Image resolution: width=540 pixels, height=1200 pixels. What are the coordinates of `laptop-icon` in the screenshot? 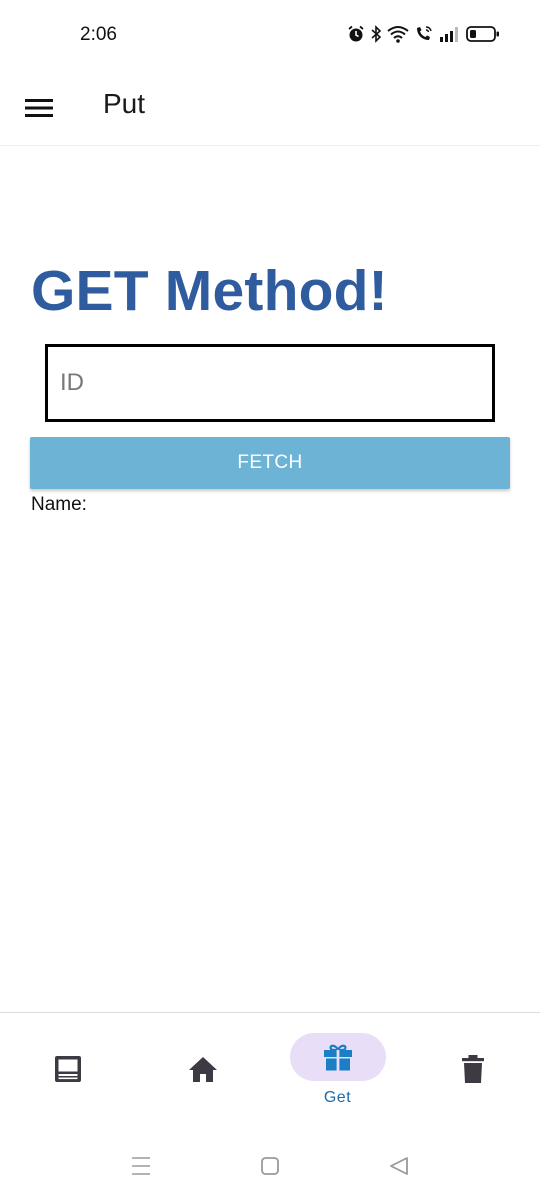 It's located at (67, 1069).